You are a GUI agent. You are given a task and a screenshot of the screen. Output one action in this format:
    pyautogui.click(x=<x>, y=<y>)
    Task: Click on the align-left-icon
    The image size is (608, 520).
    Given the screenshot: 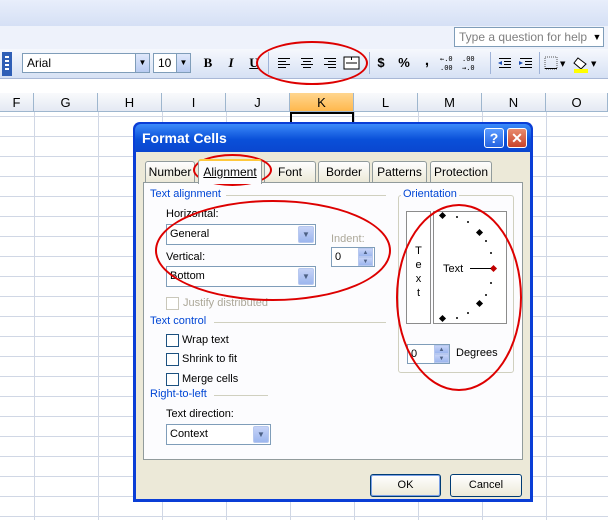 What is the action you would take?
    pyautogui.click(x=284, y=63)
    